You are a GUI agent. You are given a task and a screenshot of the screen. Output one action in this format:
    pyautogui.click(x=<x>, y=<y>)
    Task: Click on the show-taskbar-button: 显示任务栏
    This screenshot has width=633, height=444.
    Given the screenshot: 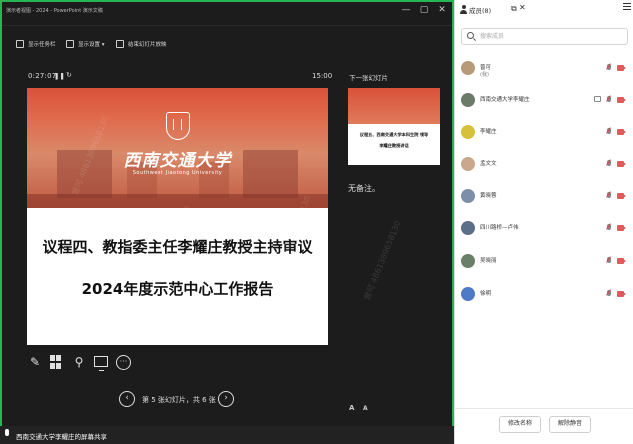 What is the action you would take?
    pyautogui.click(x=36, y=44)
    